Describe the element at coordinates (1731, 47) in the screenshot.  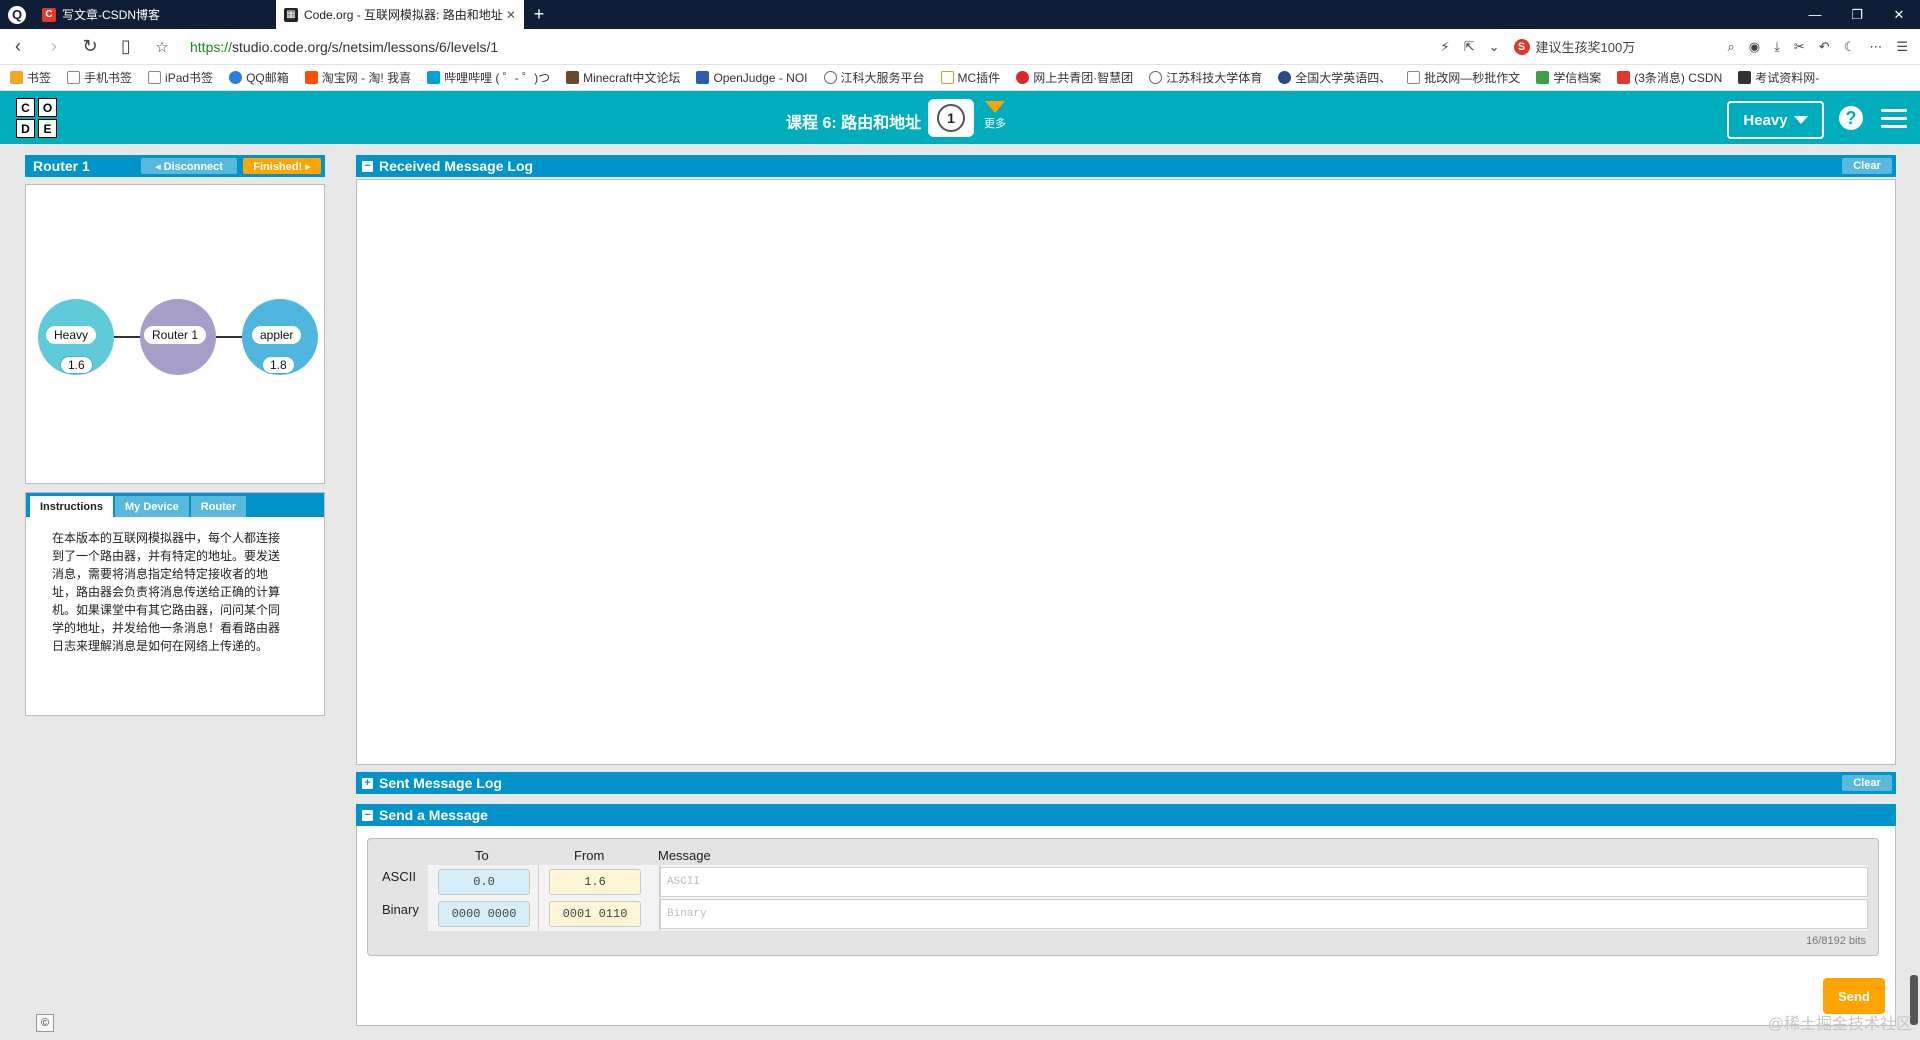
I see `search-icon: ⌕` at that location.